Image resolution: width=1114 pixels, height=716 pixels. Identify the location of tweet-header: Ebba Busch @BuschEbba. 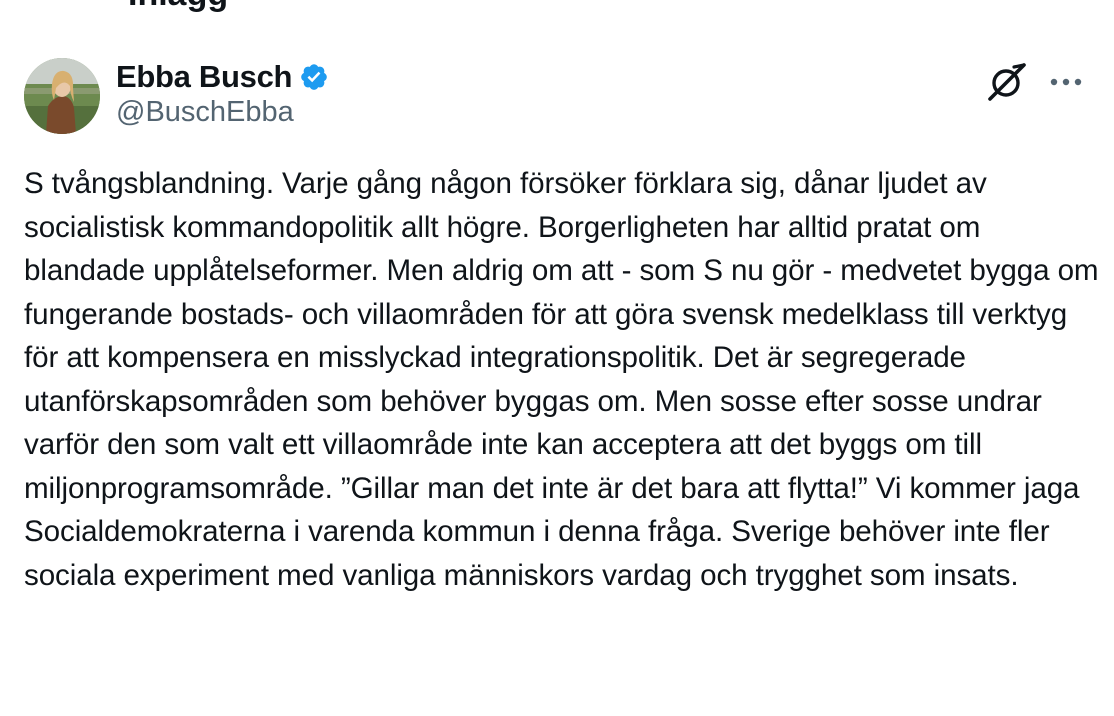
(557, 98).